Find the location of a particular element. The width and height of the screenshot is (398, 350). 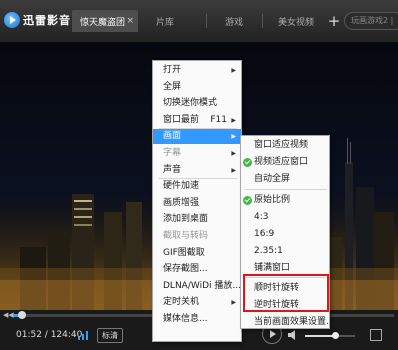

menu-item-label: 硬件加速 is located at coordinates (181, 186).